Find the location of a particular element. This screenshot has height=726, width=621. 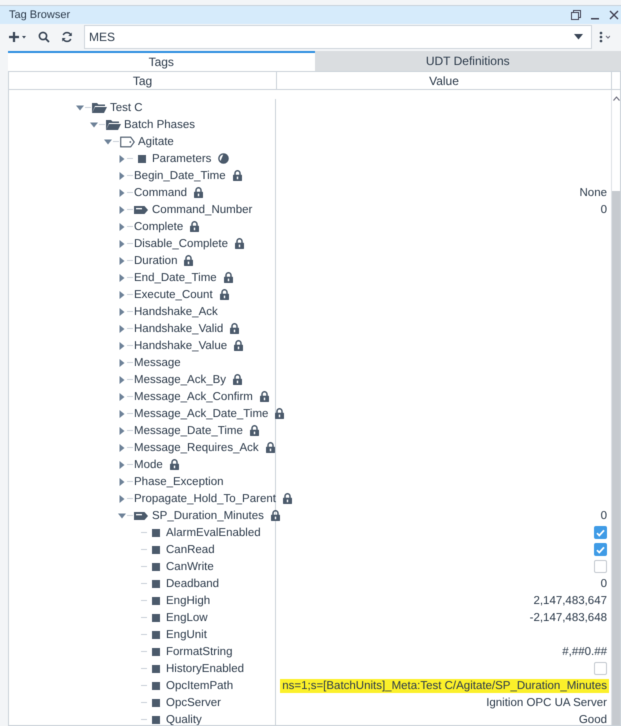

tag-name: Complete is located at coordinates (159, 226).